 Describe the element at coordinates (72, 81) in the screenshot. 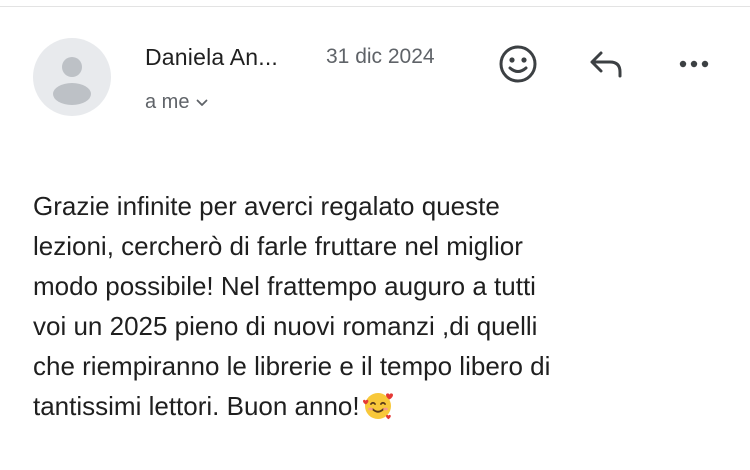

I see `person-avatar-icon` at that location.